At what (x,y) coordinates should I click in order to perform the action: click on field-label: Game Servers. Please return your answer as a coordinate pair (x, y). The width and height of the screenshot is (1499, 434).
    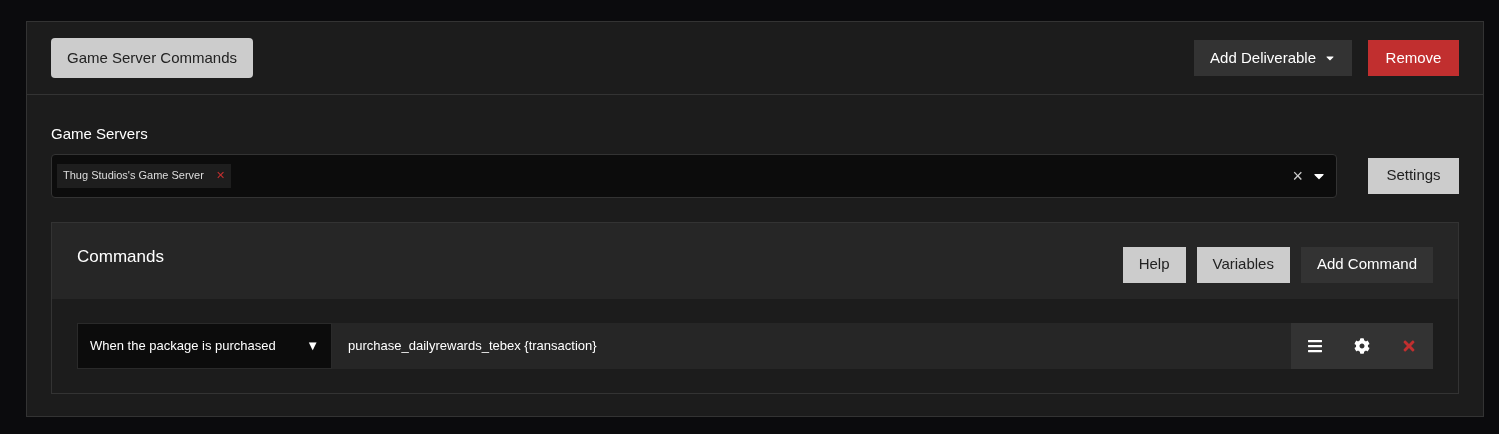
    Looking at the image, I should click on (100, 134).